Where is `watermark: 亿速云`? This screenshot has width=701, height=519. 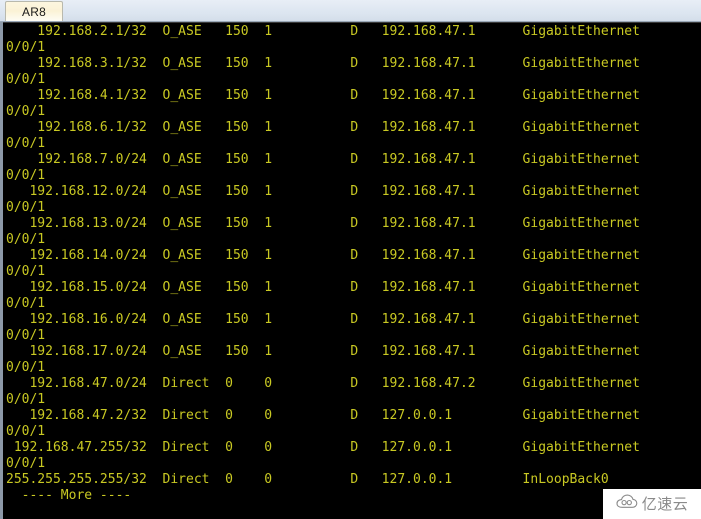
watermark: 亿速云 is located at coordinates (652, 504).